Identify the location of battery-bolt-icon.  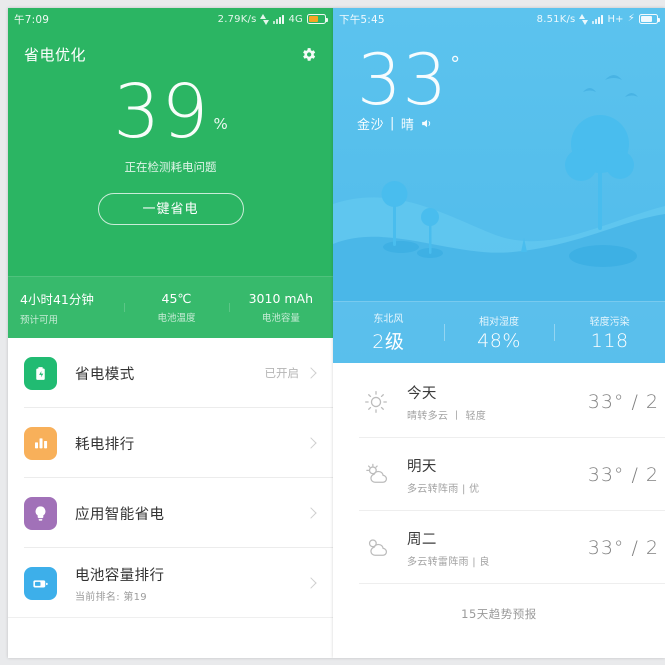
(40, 373).